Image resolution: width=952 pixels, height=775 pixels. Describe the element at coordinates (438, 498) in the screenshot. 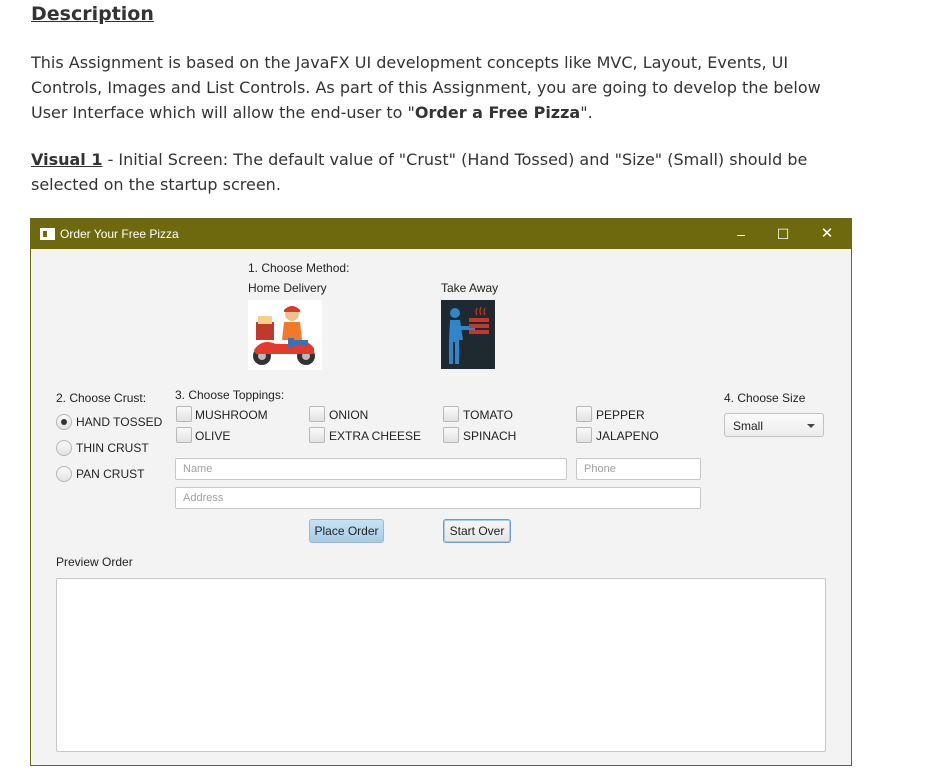

I see `address-input` at that location.